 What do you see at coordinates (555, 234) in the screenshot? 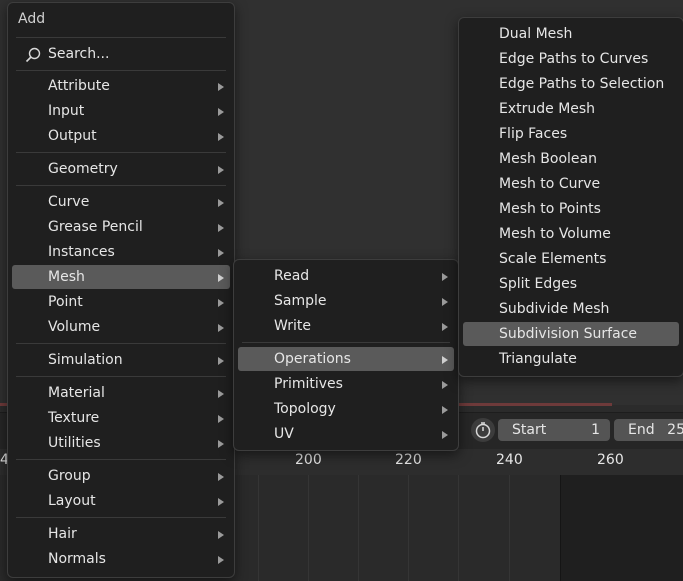
I see `menu-item-label: Mesh to Volume` at bounding box center [555, 234].